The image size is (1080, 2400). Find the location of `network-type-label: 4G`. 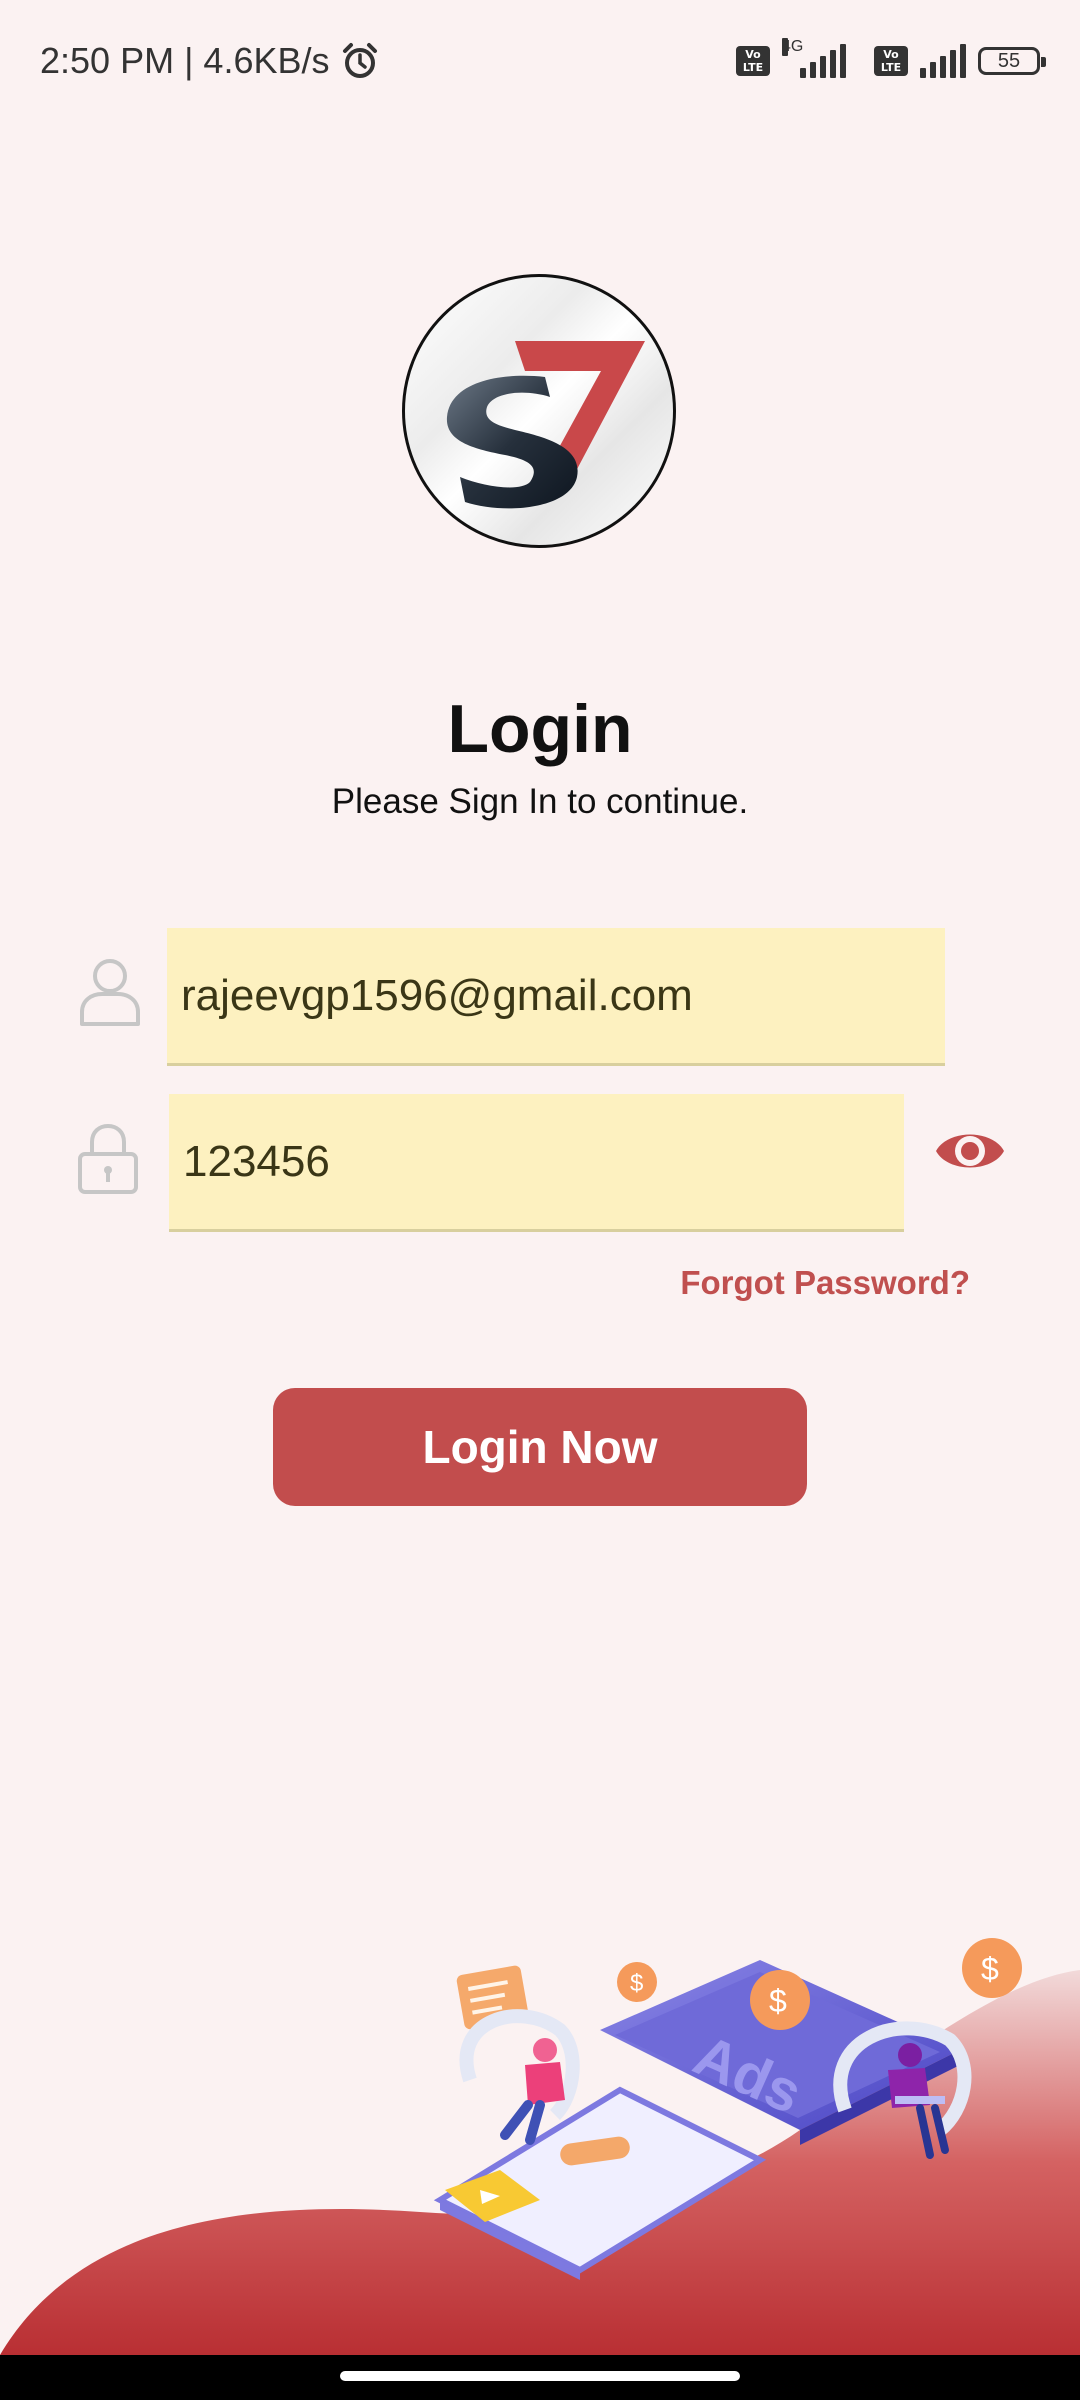

network-type-label: 4G is located at coordinates (793, 47).